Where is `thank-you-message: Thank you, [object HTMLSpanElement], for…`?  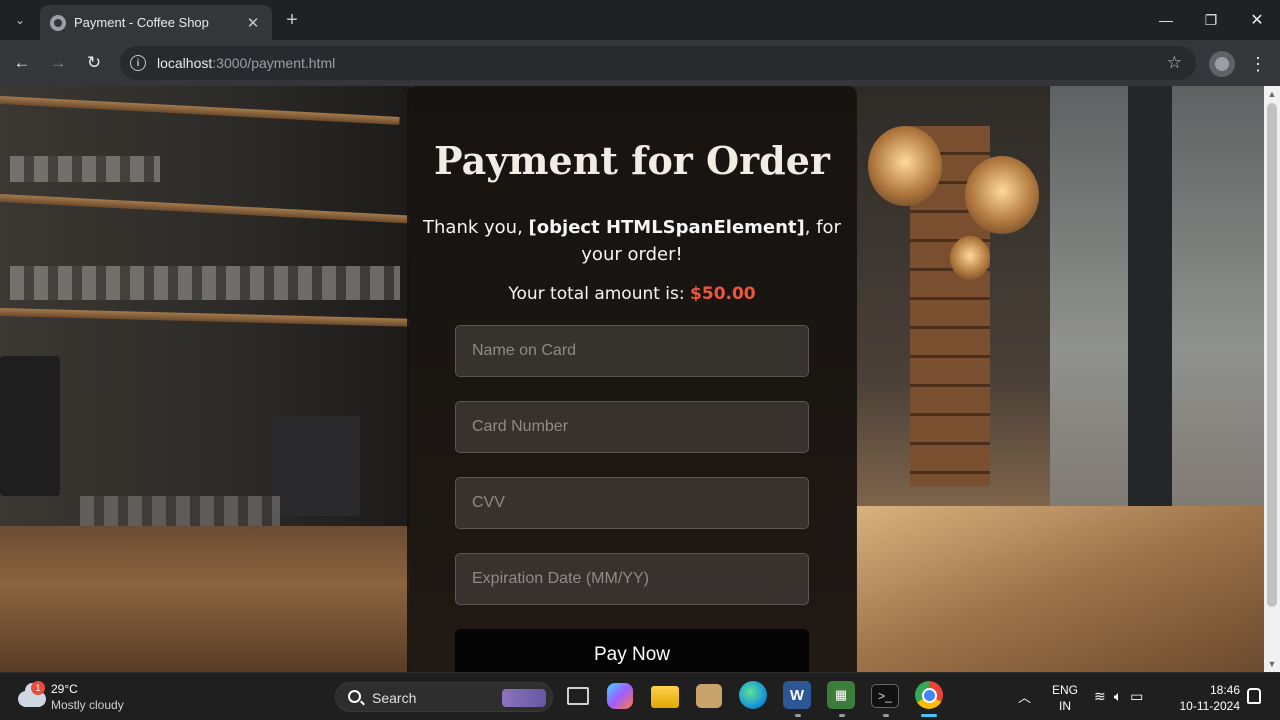 thank-you-message: Thank you, [object HTMLSpanElement], for… is located at coordinates (632, 241).